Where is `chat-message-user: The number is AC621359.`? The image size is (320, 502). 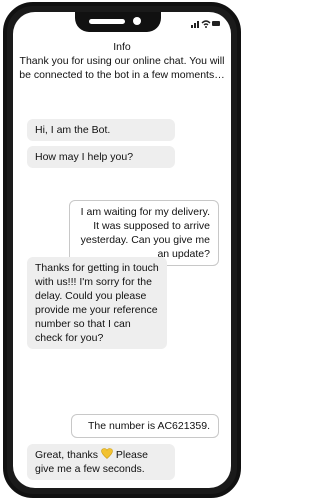
chat-message-user: The number is AC621359. is located at coordinates (145, 426).